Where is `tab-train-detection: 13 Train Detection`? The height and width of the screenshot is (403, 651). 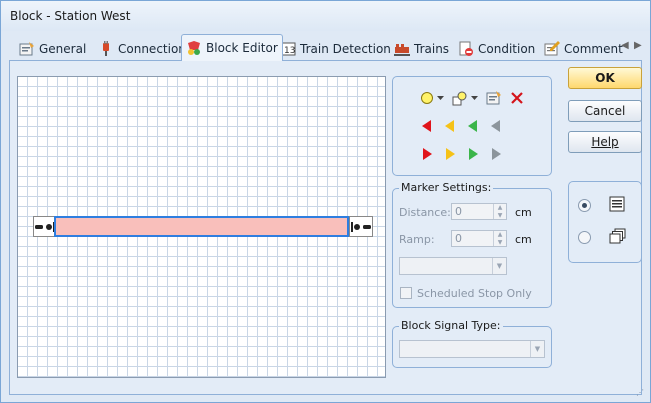
tab-train-detection: 13 Train Detection is located at coordinates (335, 48).